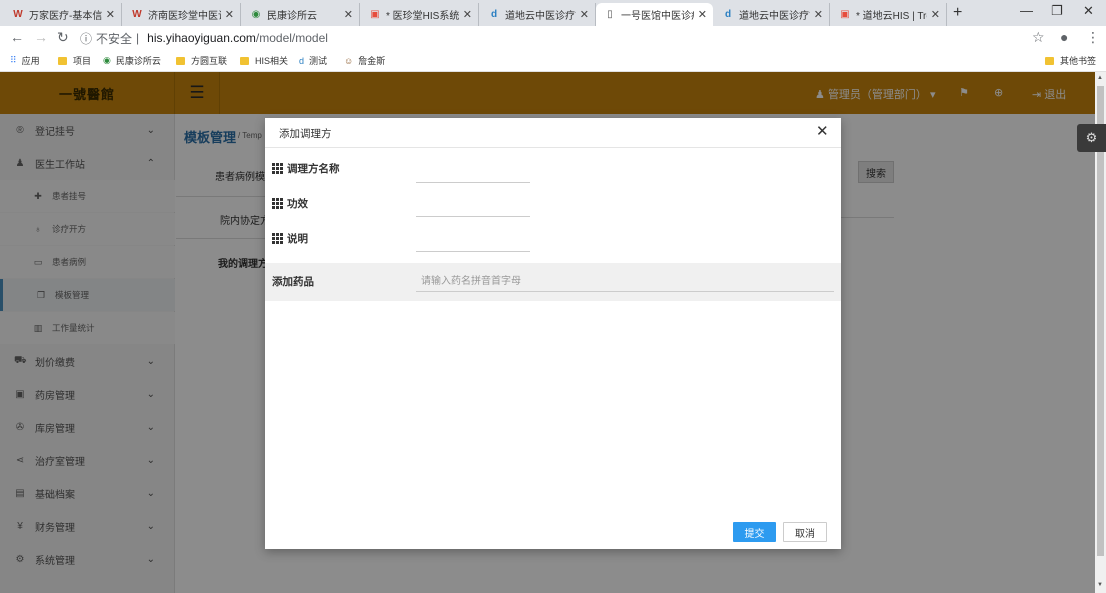 The image size is (1106, 593). I want to click on dialog-header: 添加调理方 ✕, so click(553, 133).